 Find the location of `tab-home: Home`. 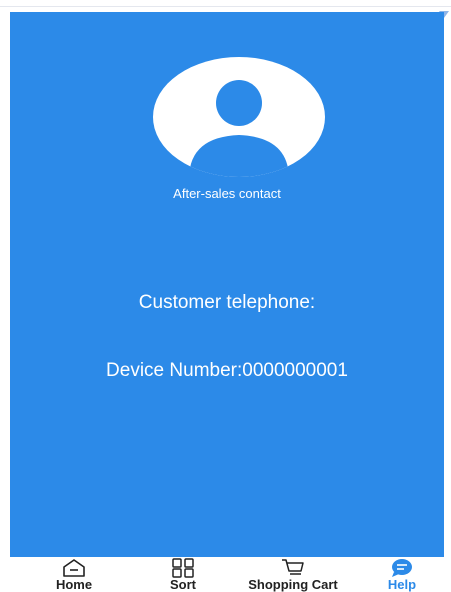

tab-home: Home is located at coordinates (74, 574).